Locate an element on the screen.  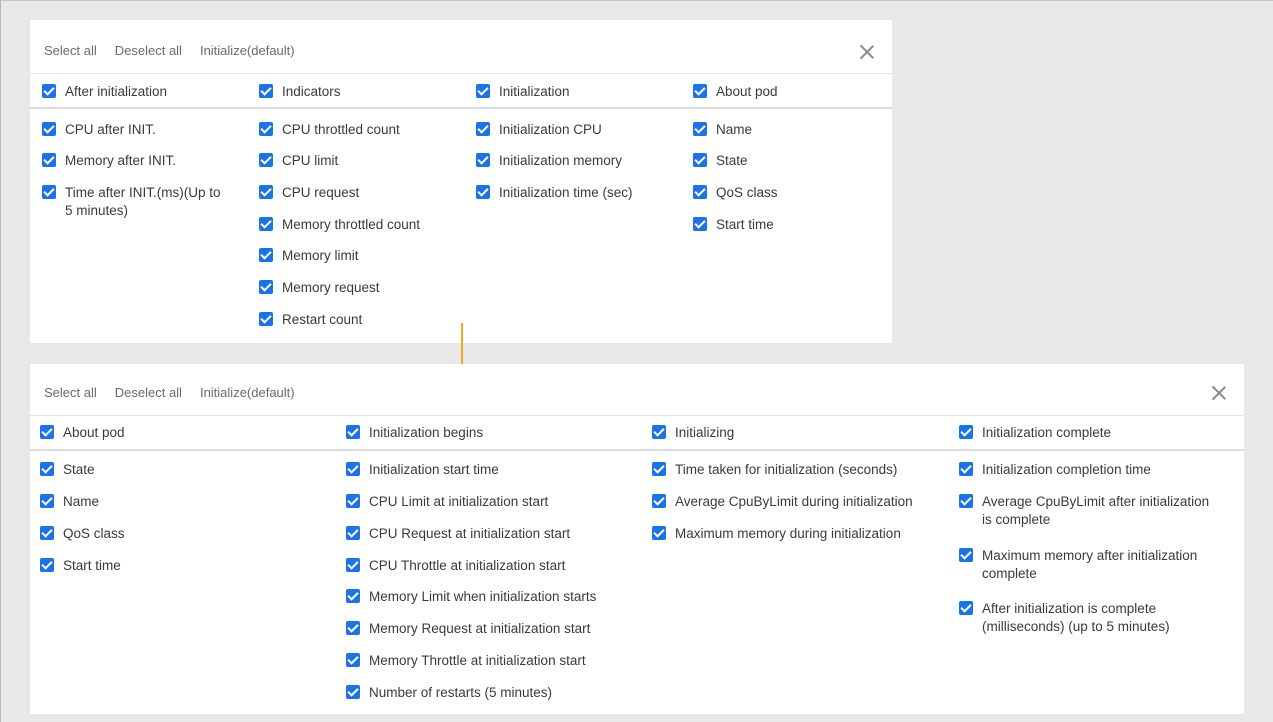
option-checkbox: CPU limit is located at coordinates (298, 161).